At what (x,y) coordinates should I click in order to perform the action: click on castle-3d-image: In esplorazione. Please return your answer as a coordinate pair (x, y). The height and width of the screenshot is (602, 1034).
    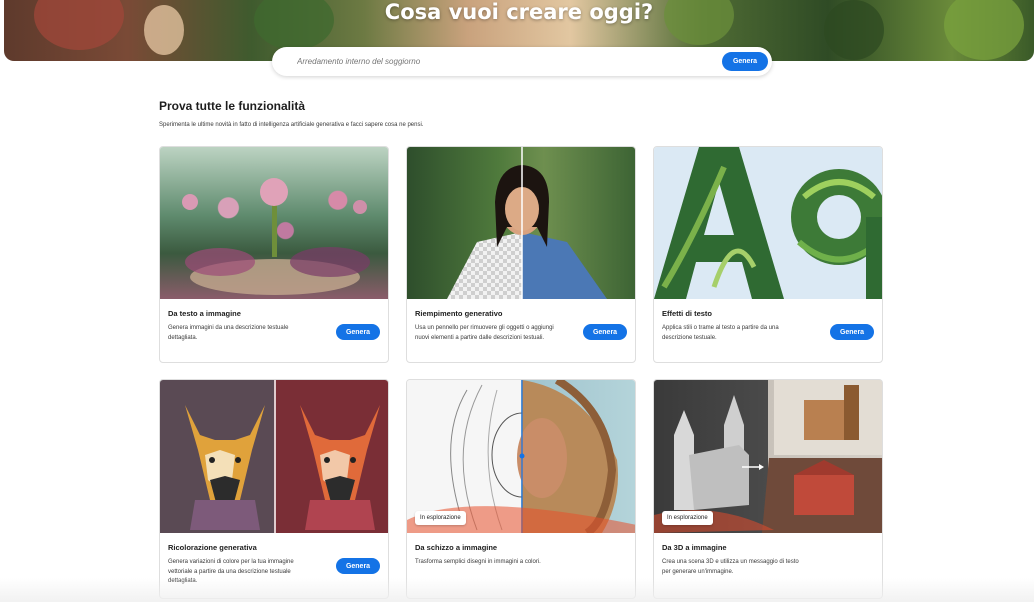
    Looking at the image, I should click on (768, 456).